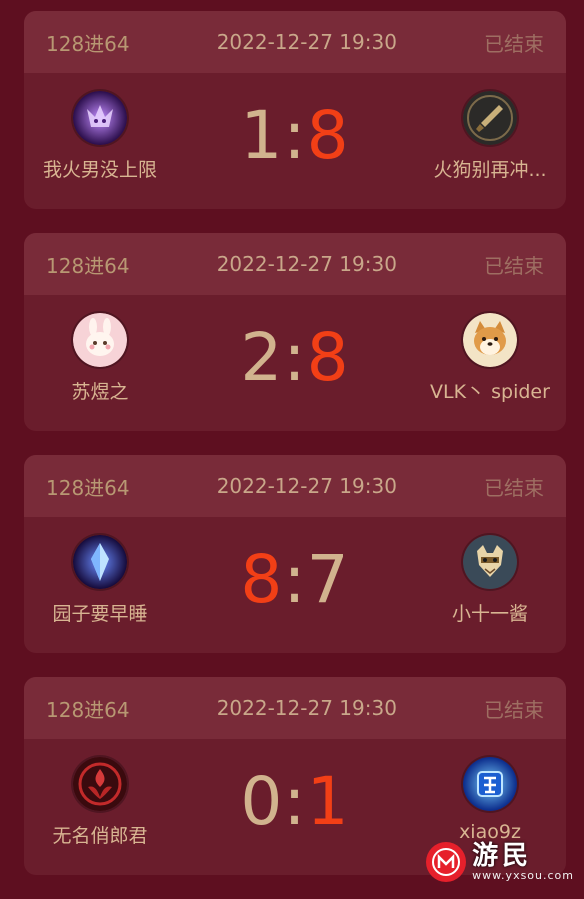  Describe the element at coordinates (490, 784) in the screenshot. I see `strong-badge-icon` at that location.